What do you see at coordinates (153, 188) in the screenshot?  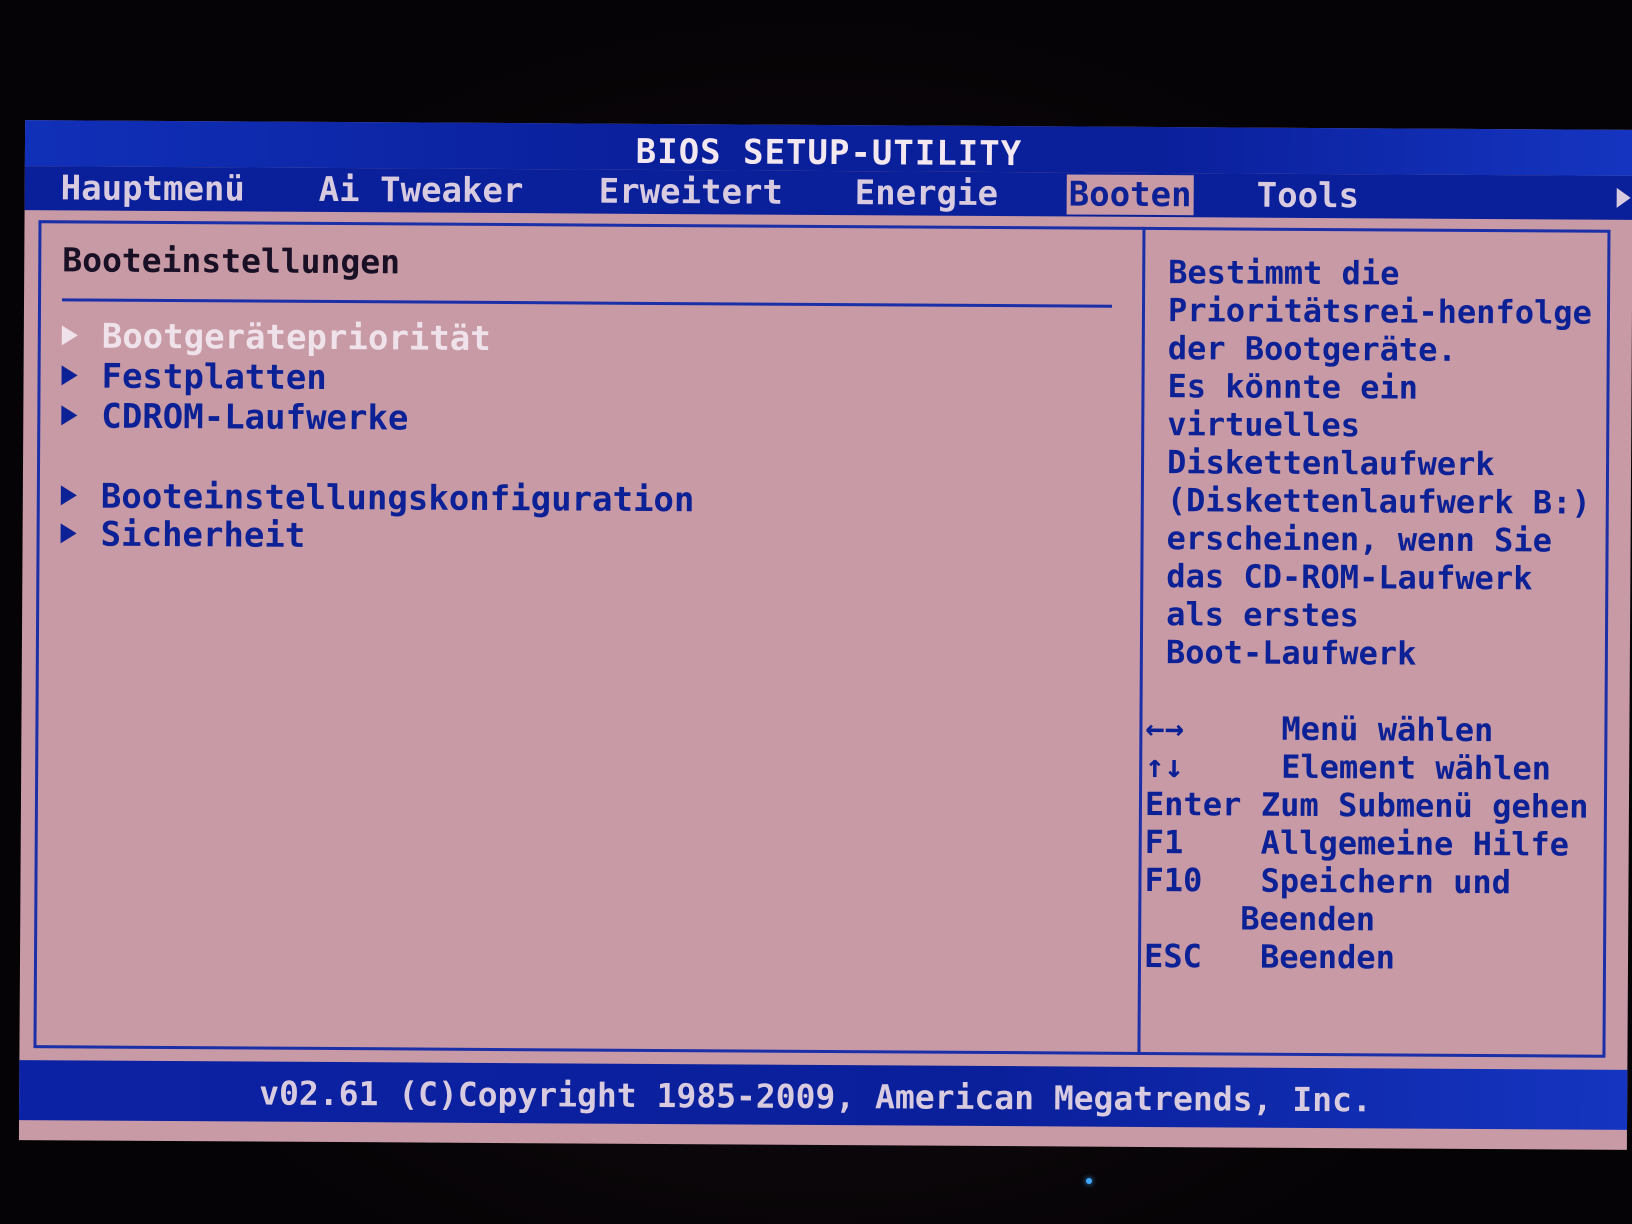 I see `tab-hauptmenue: Hauptmenü` at bounding box center [153, 188].